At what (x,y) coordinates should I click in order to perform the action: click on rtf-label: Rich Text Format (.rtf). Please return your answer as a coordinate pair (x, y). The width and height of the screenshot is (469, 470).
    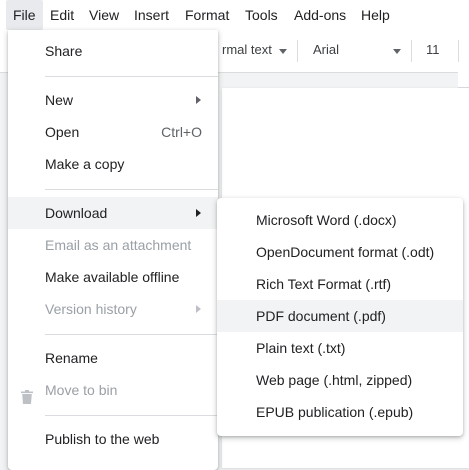
    Looking at the image, I should click on (324, 284).